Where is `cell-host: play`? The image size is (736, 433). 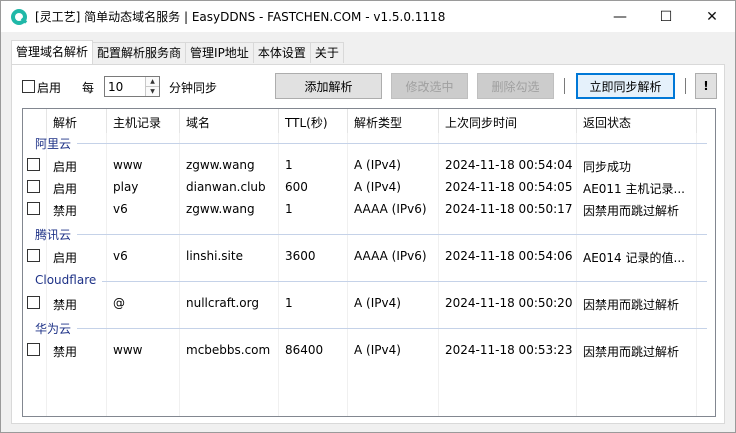
cell-host: play is located at coordinates (126, 187).